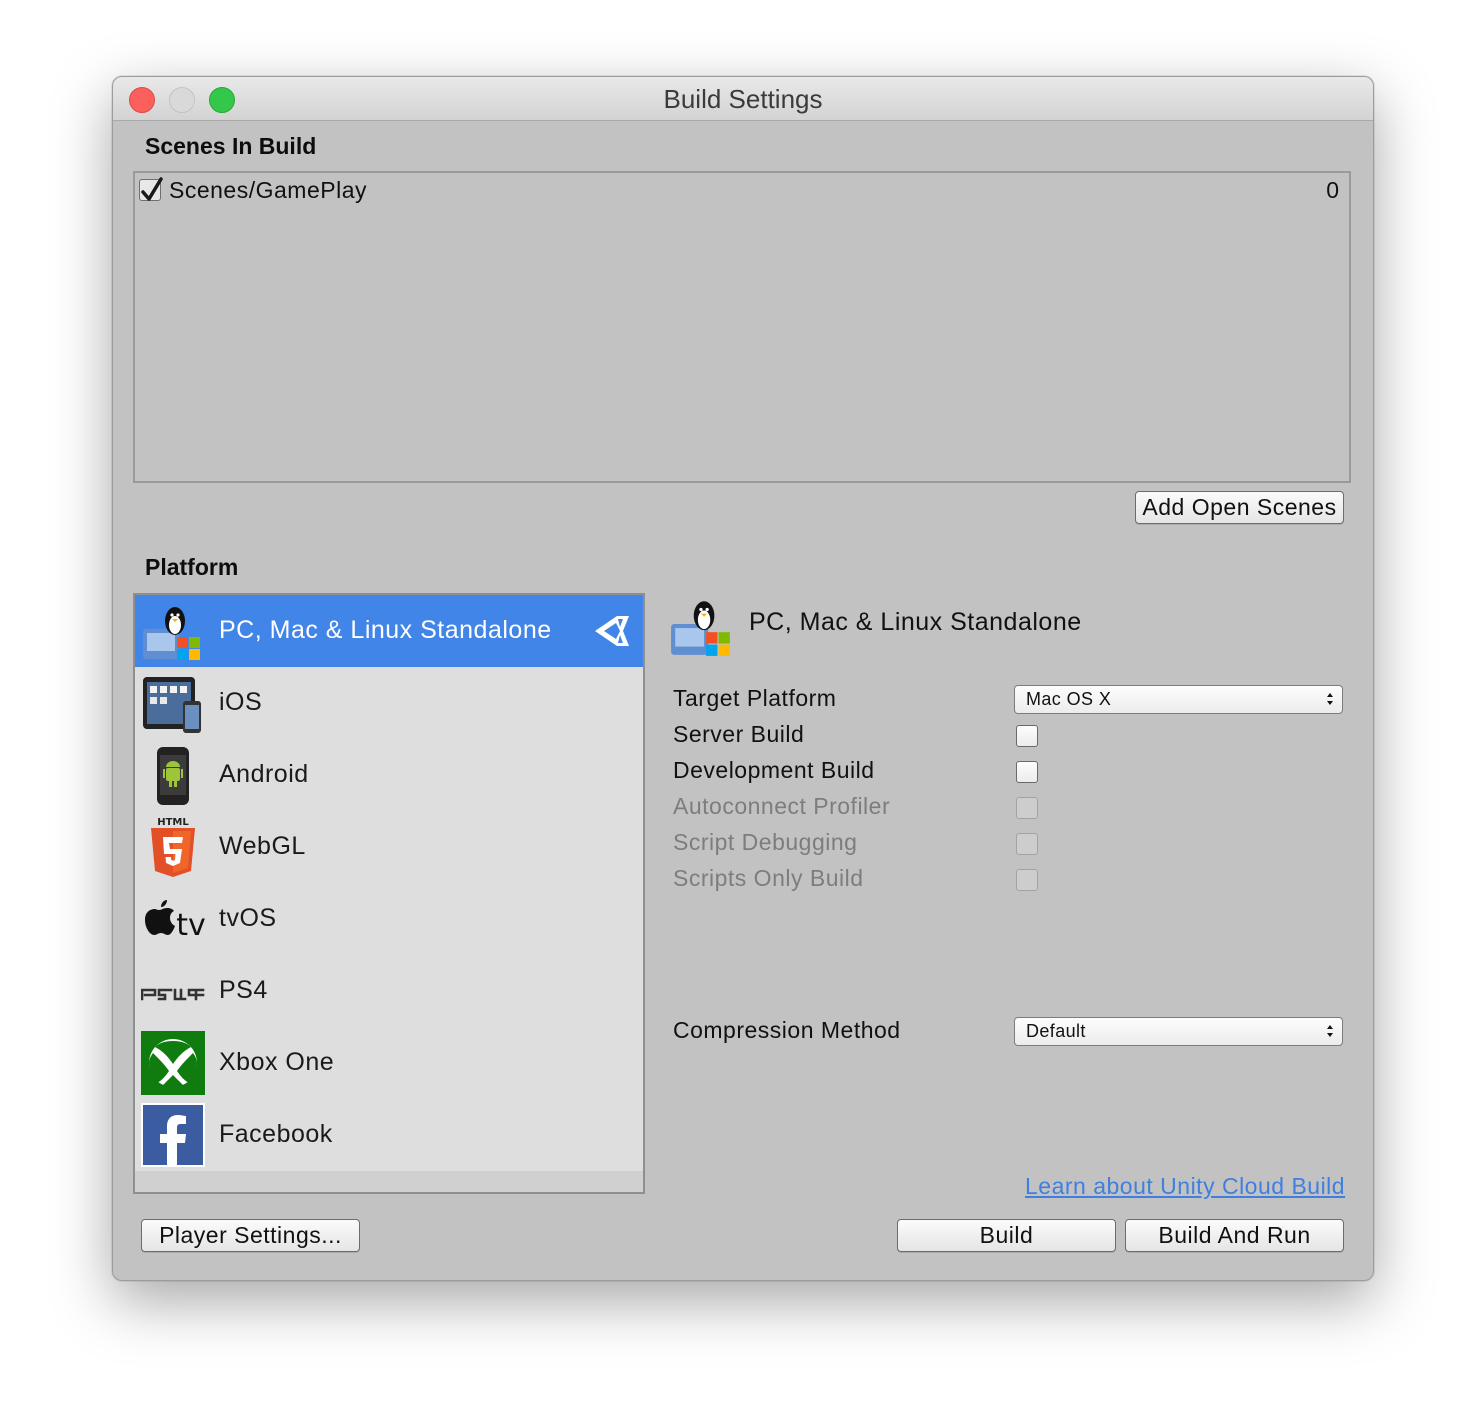  Describe the element at coordinates (755, 698) in the screenshot. I see `target-platform-label: Target Platform` at that location.